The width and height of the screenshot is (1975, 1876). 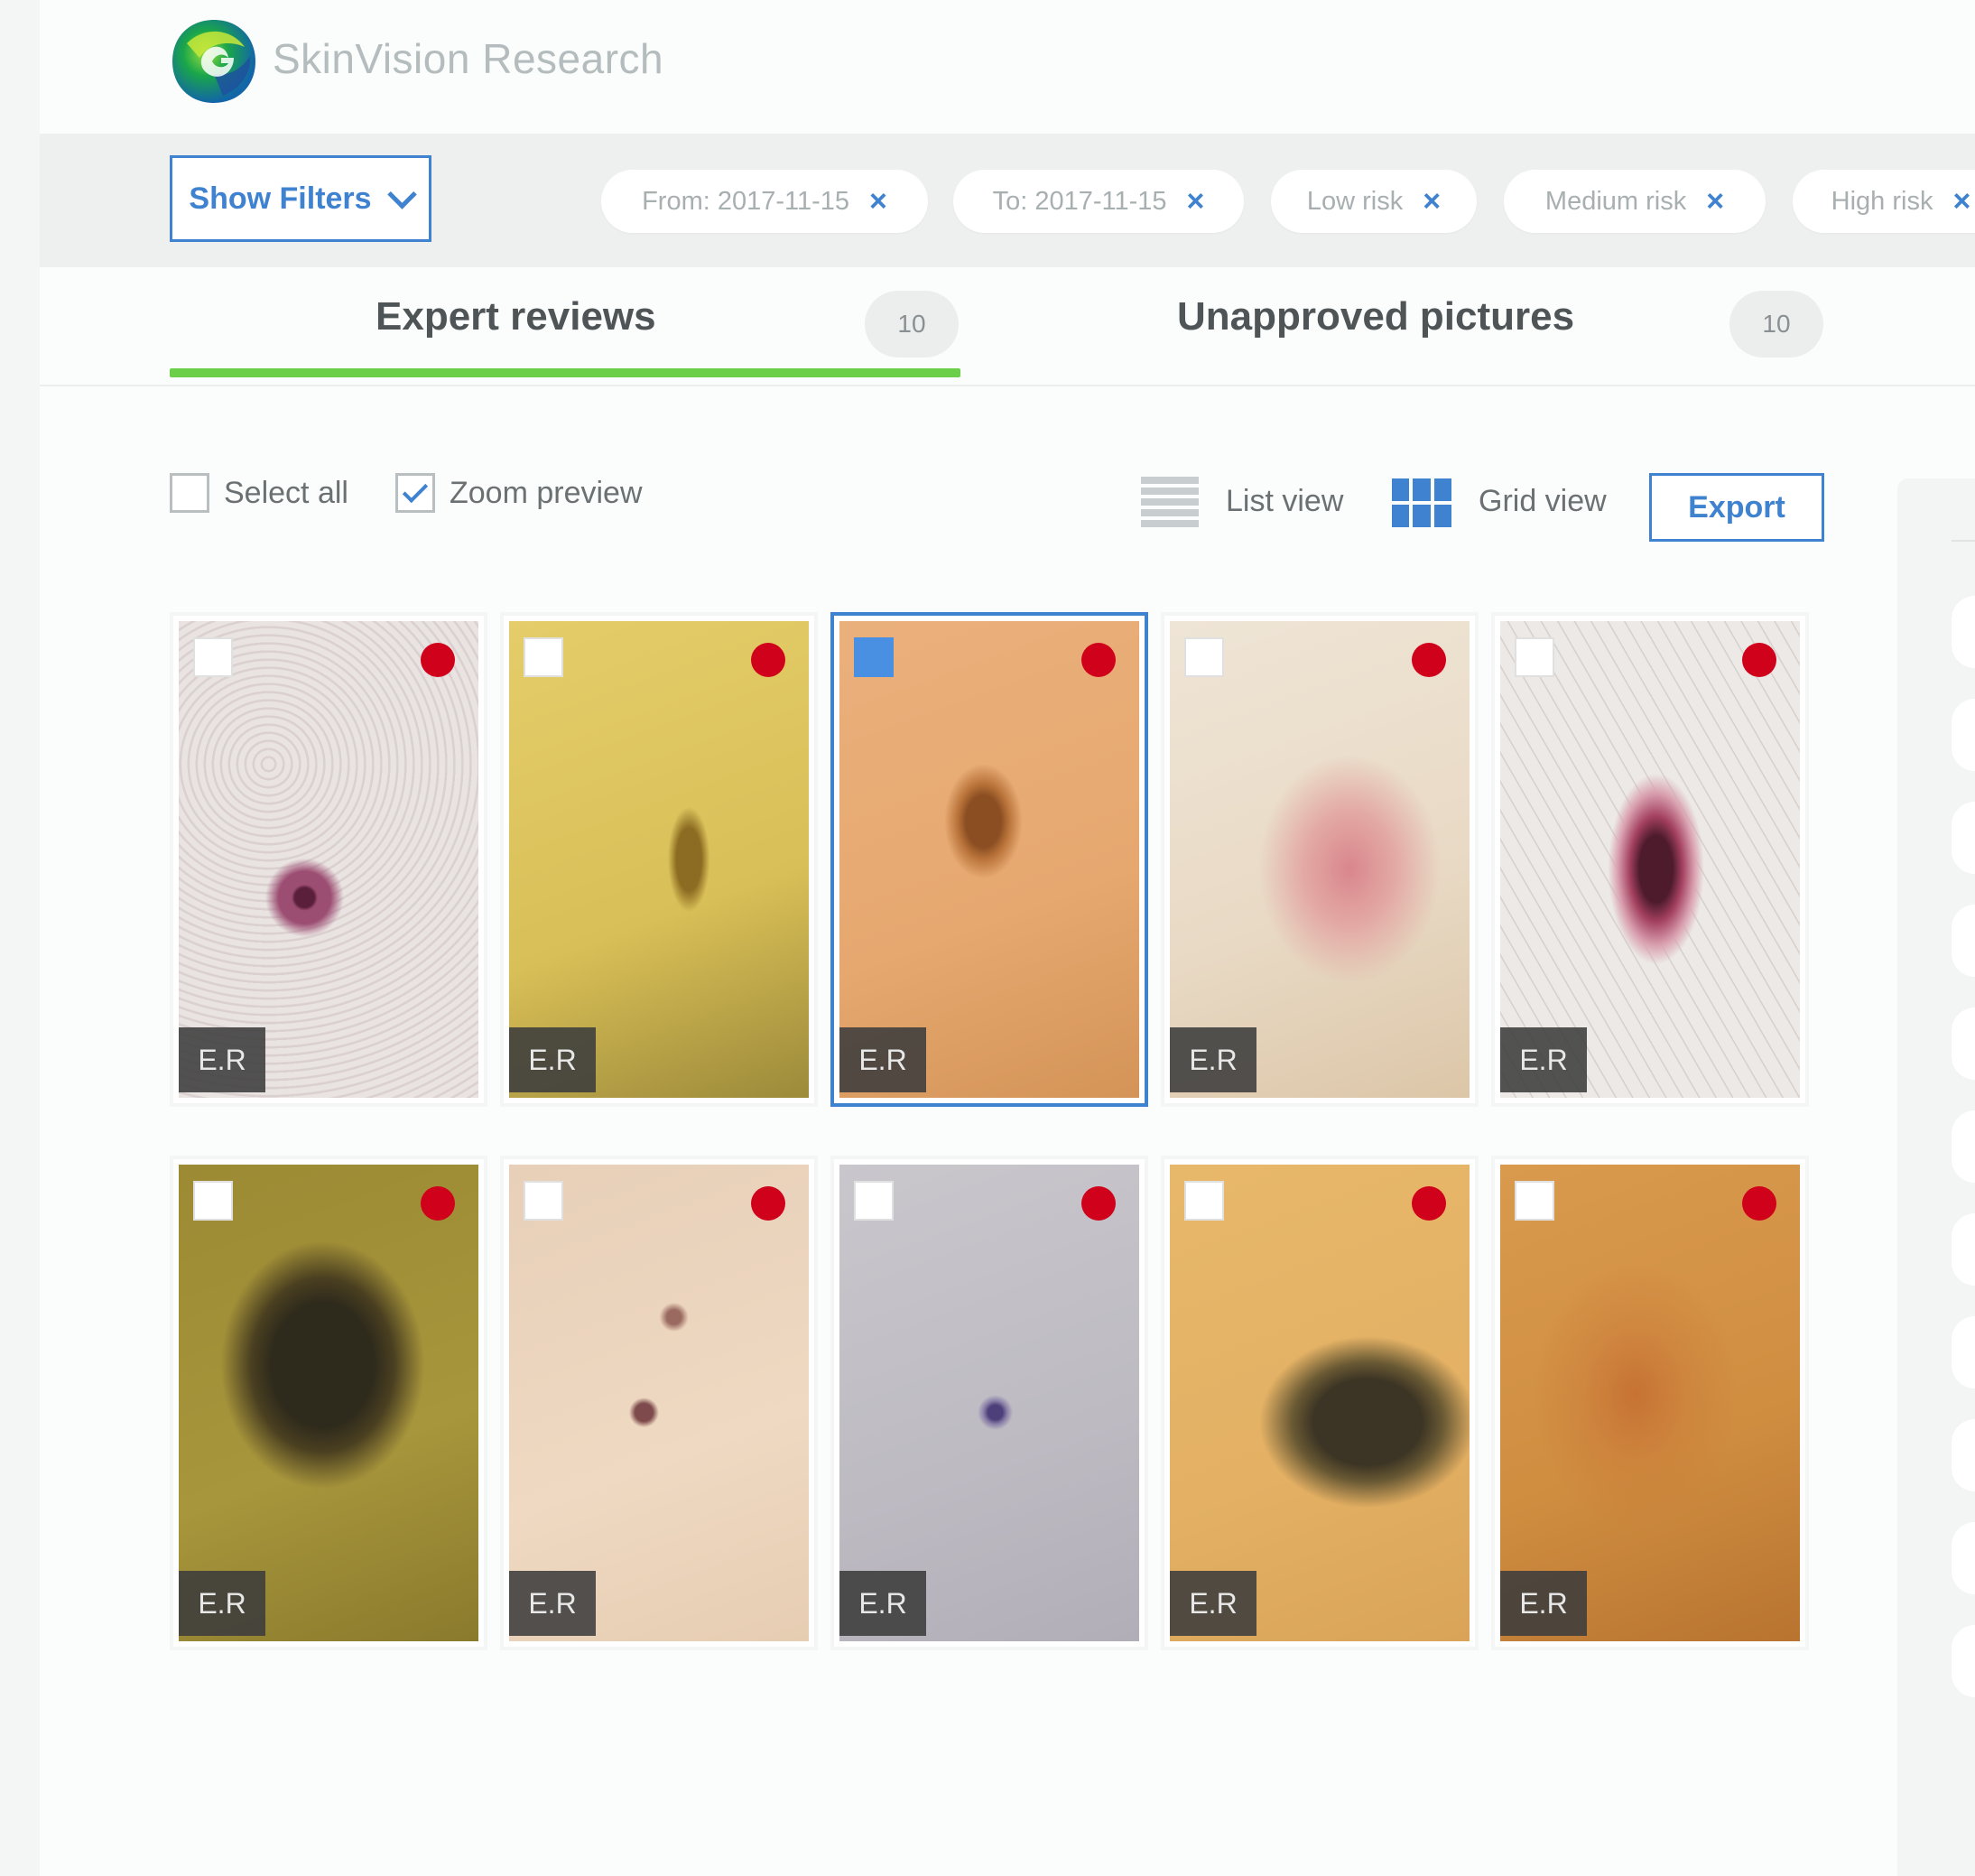 What do you see at coordinates (1355, 201) in the screenshot?
I see `filter-chip-label: Low risk` at bounding box center [1355, 201].